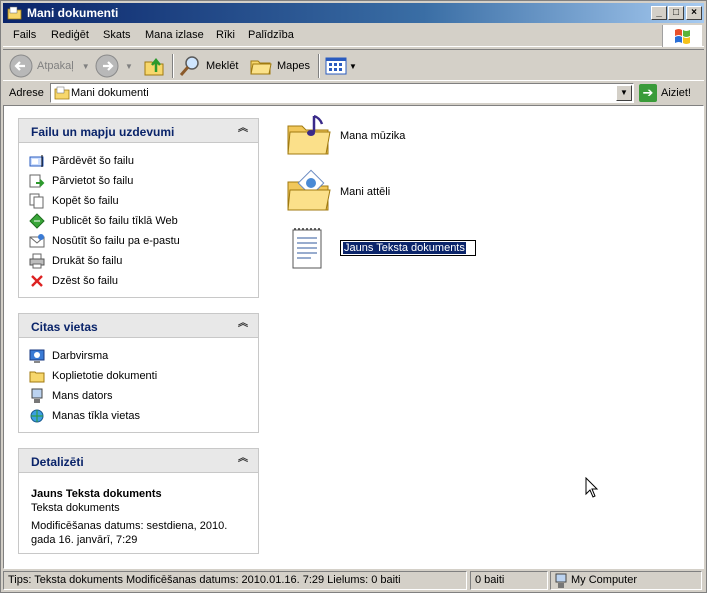  Describe the element at coordinates (225, 35) in the screenshot. I see `menu-tools: Rīki` at that location.